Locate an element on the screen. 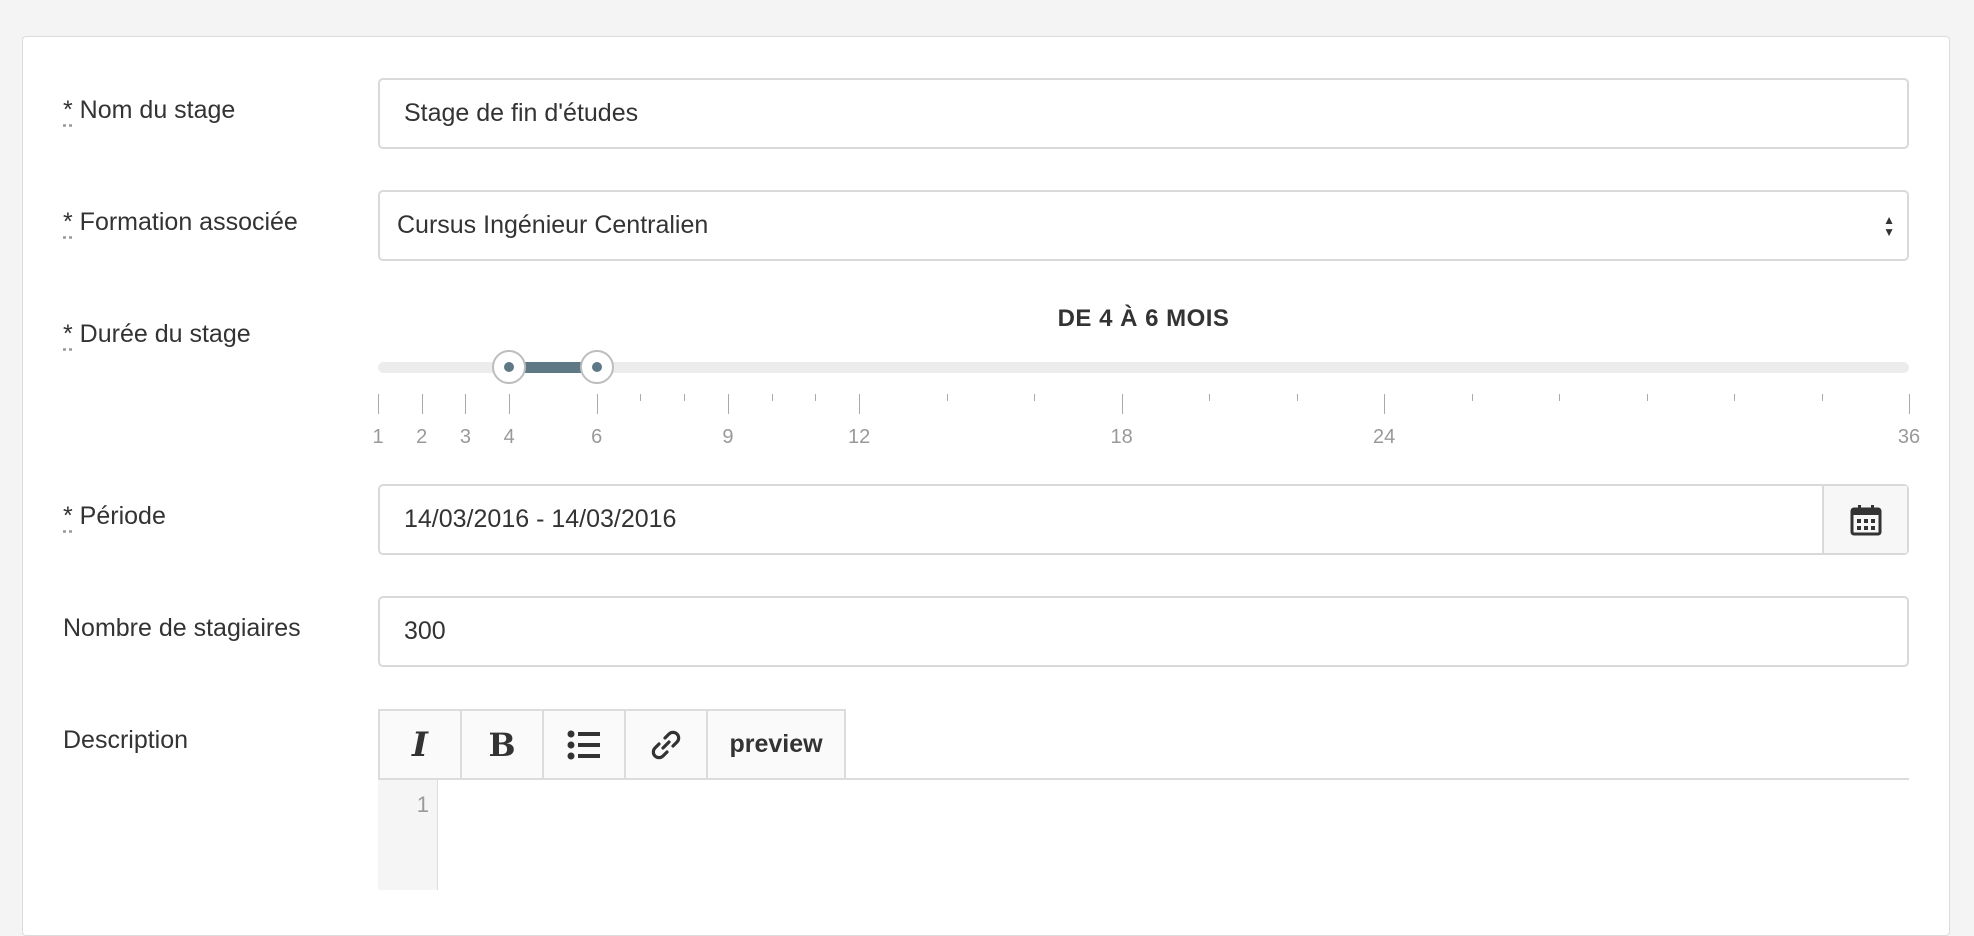  italic-button: I is located at coordinates (419, 744).